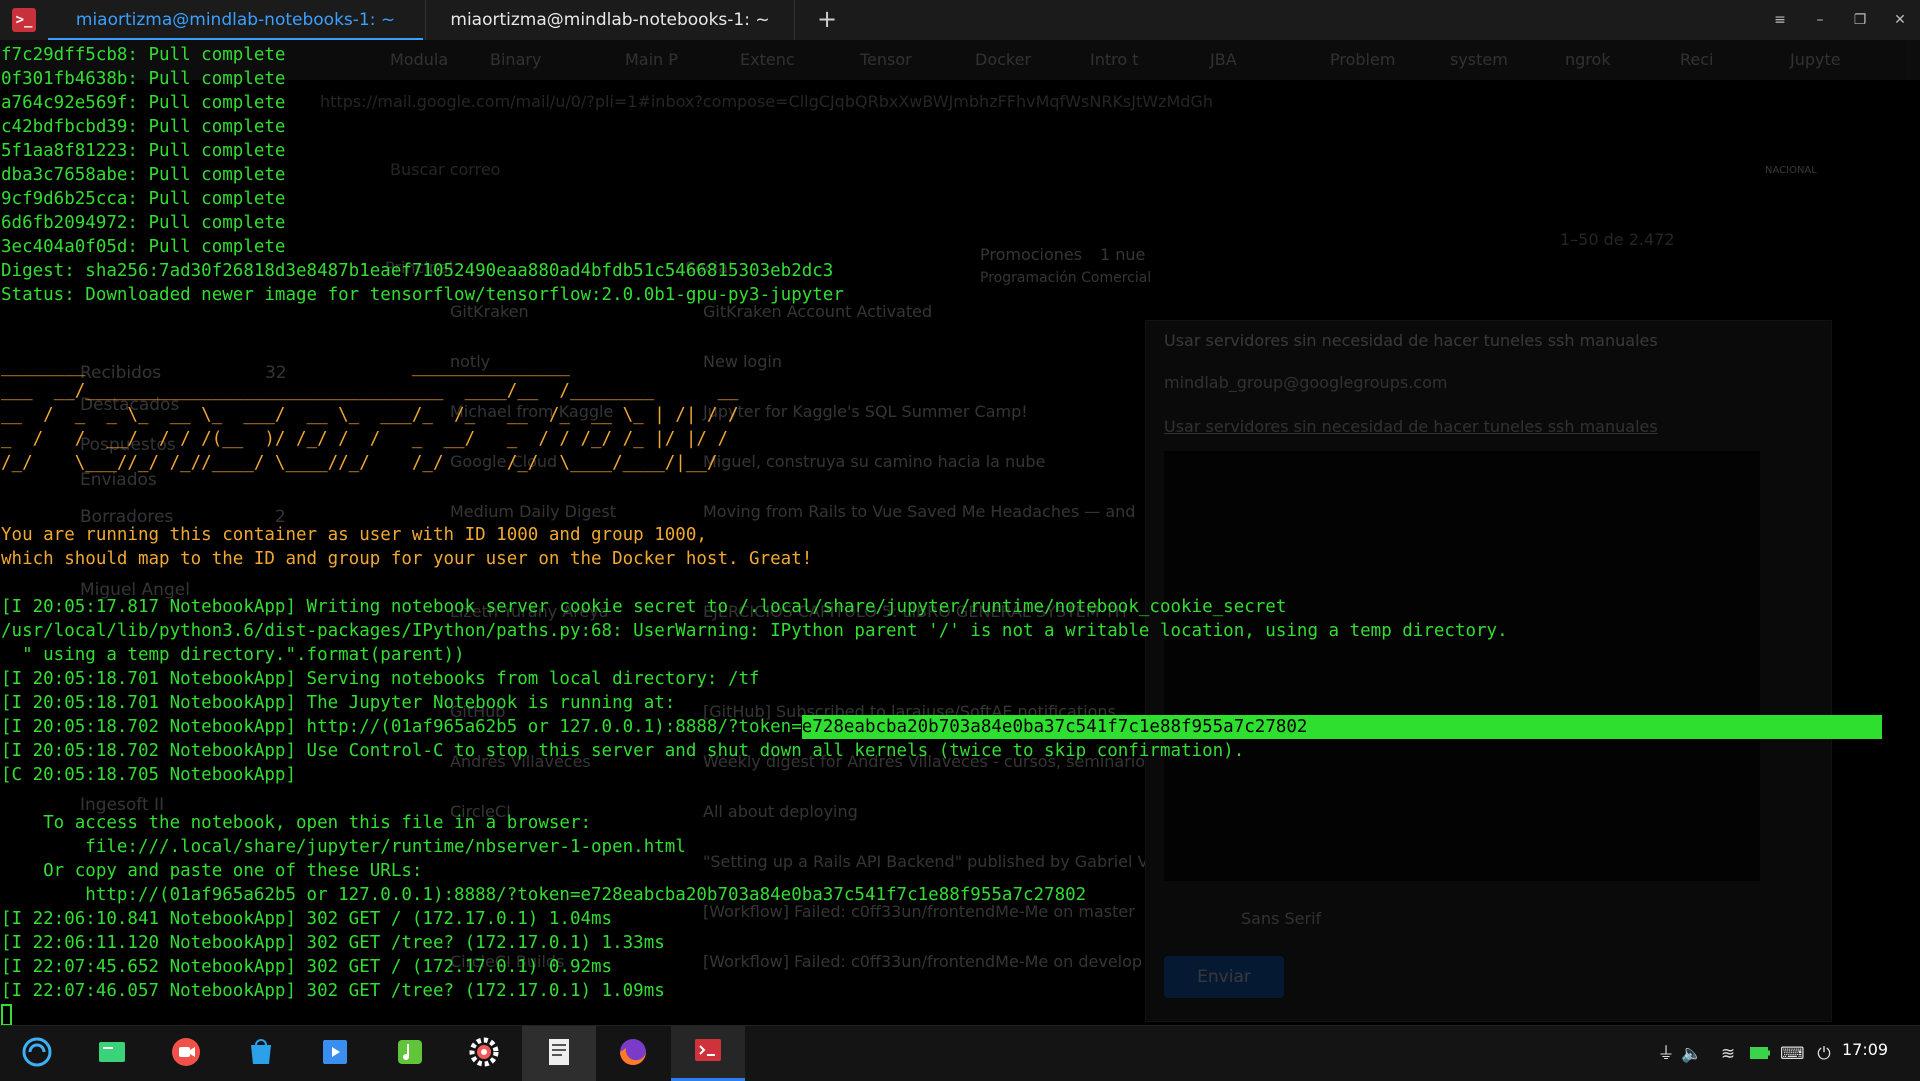 The height and width of the screenshot is (1081, 1920). What do you see at coordinates (941, 223) in the screenshot?
I see `terminal-line: 6d6fb2094972: Pull complete` at bounding box center [941, 223].